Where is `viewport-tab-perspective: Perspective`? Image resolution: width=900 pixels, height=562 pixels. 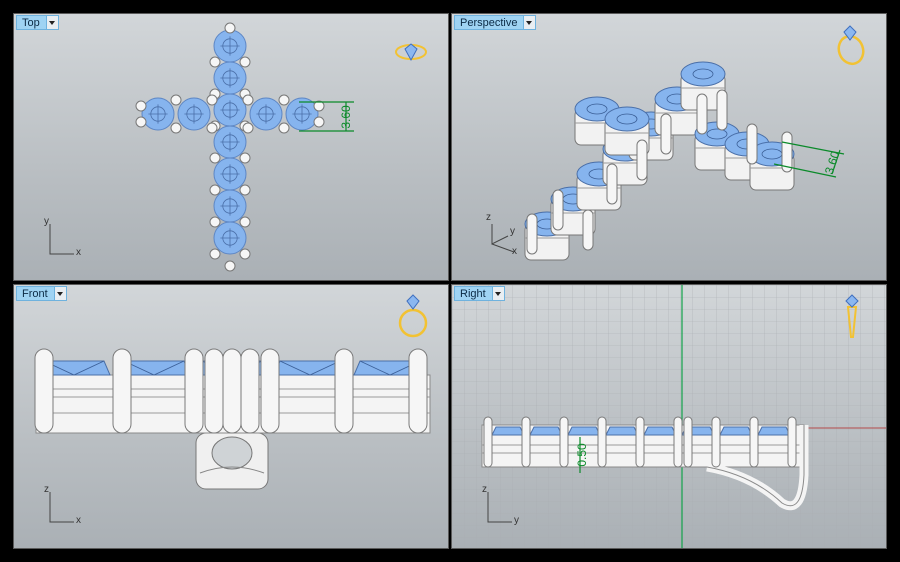 viewport-tab-perspective: Perspective is located at coordinates (495, 22).